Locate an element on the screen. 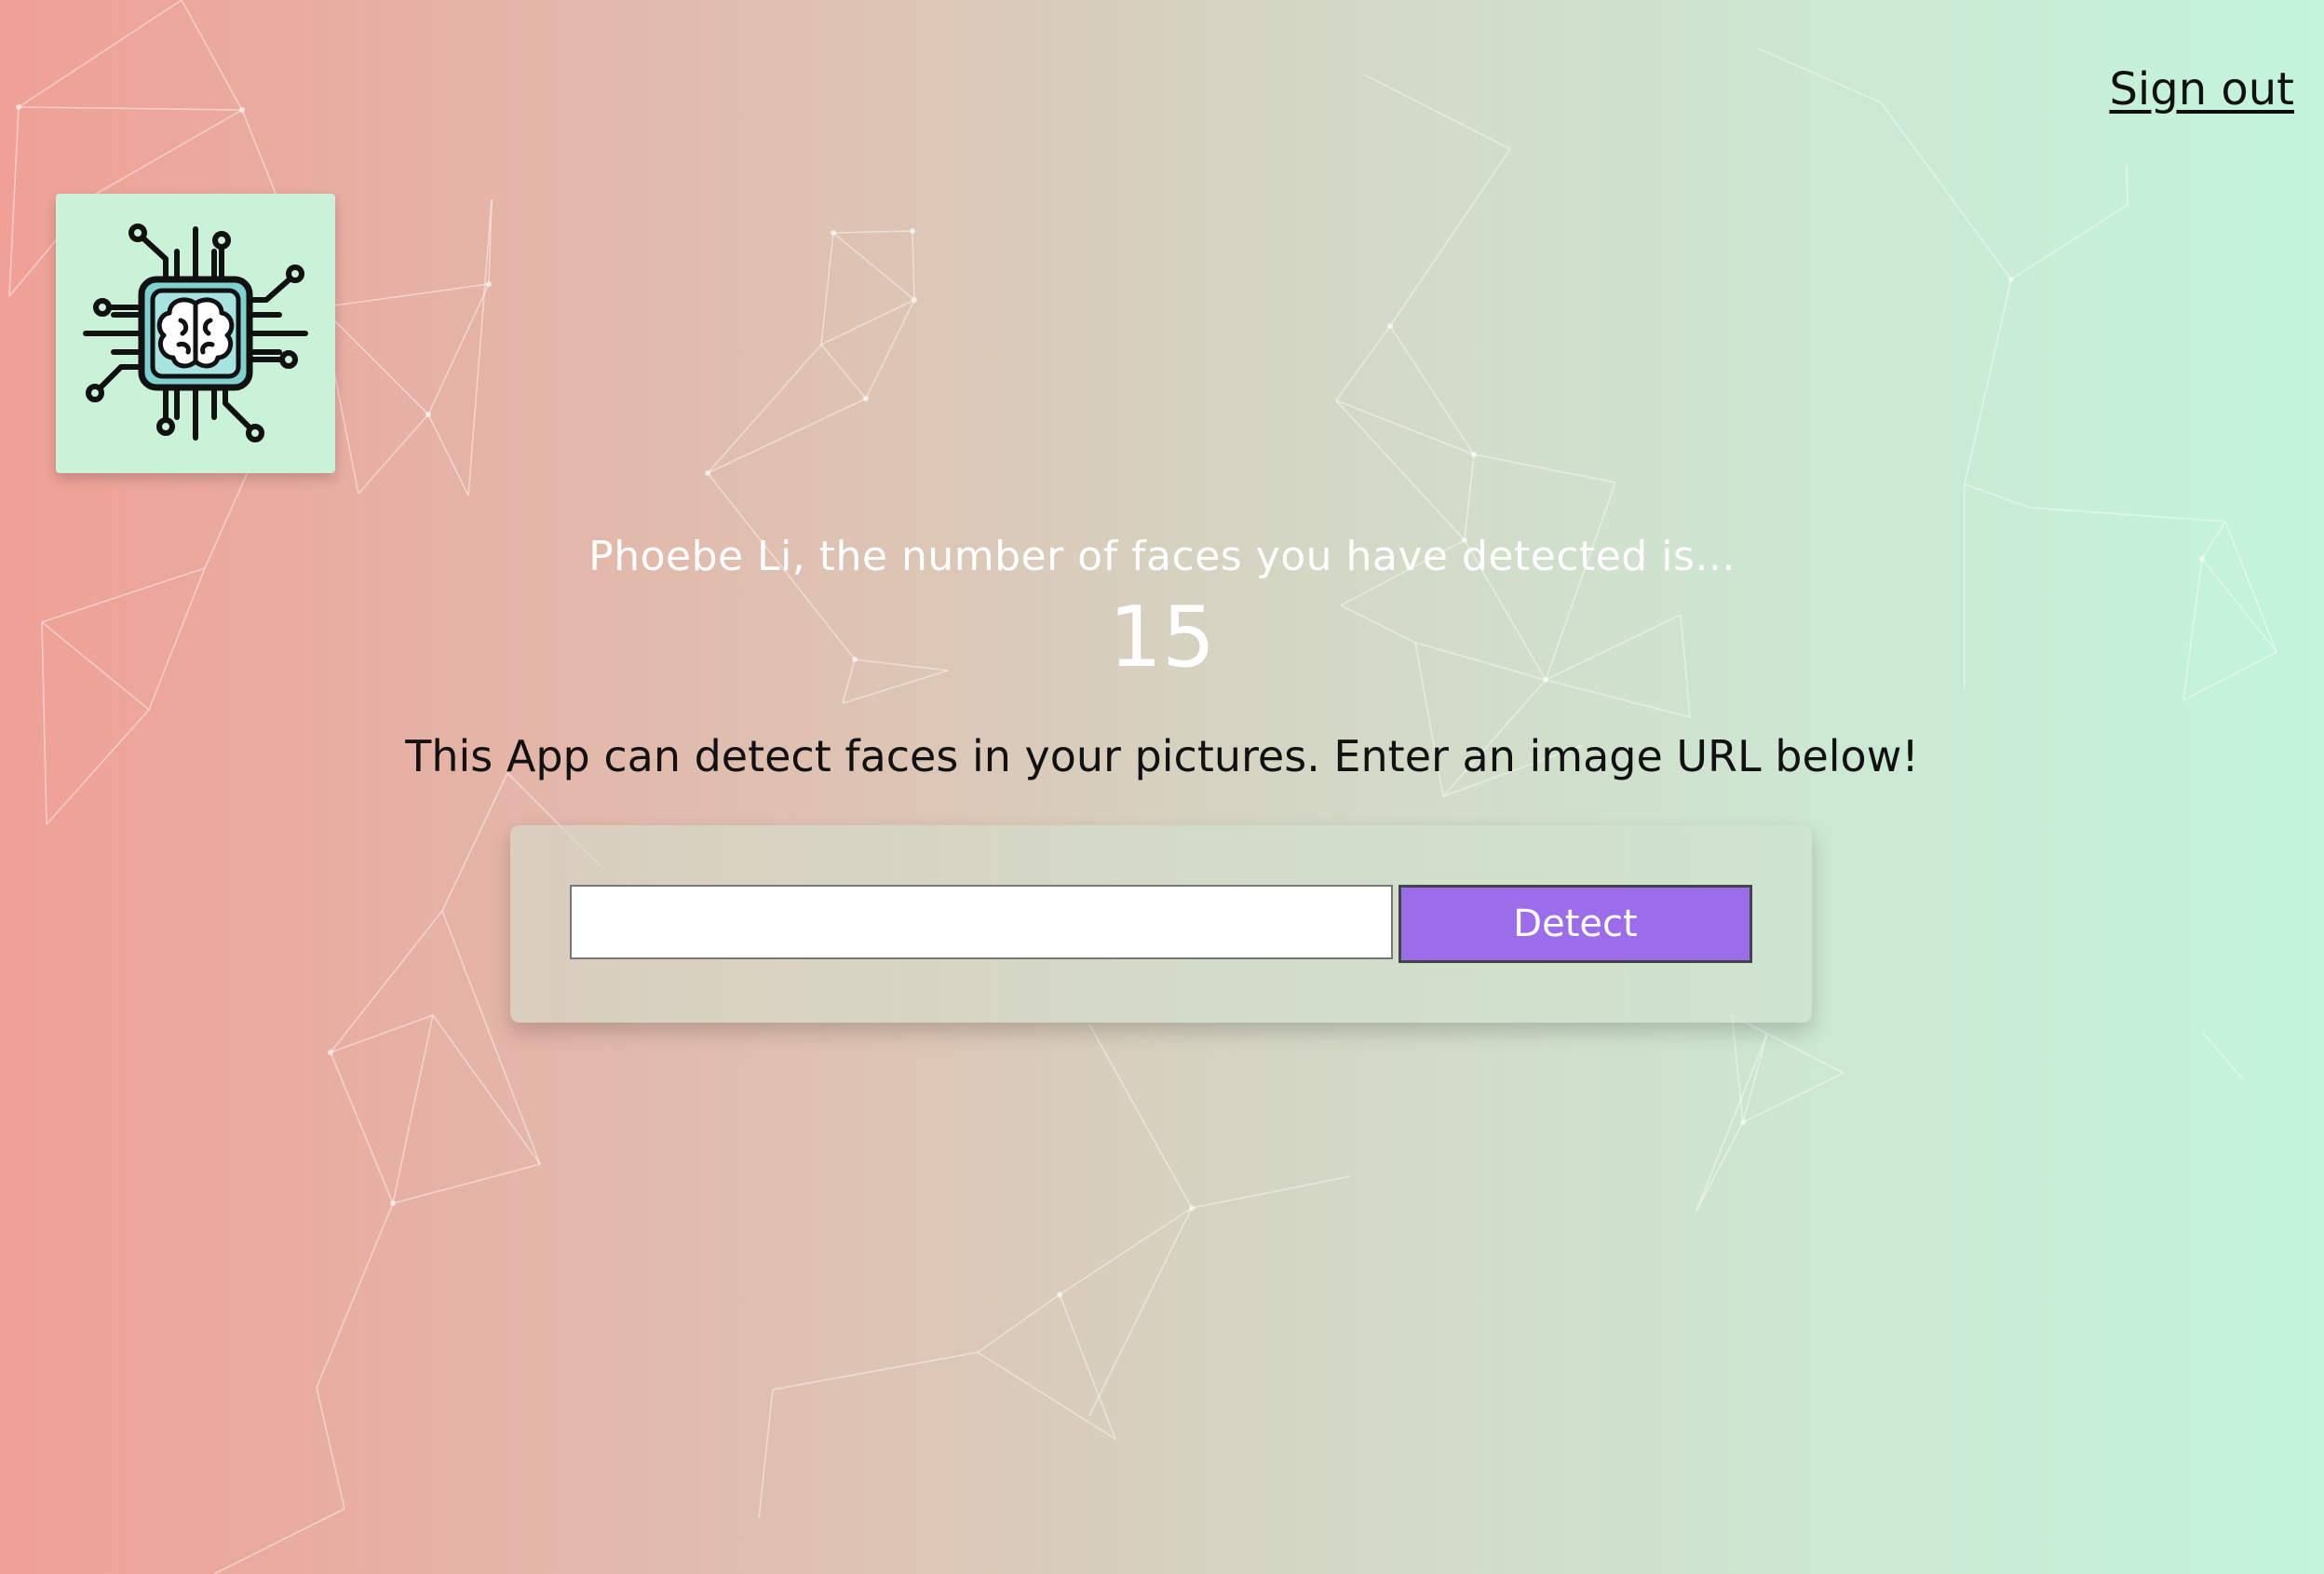 This screenshot has width=2324, height=1574. detect-button: Detect is located at coordinates (1575, 924).